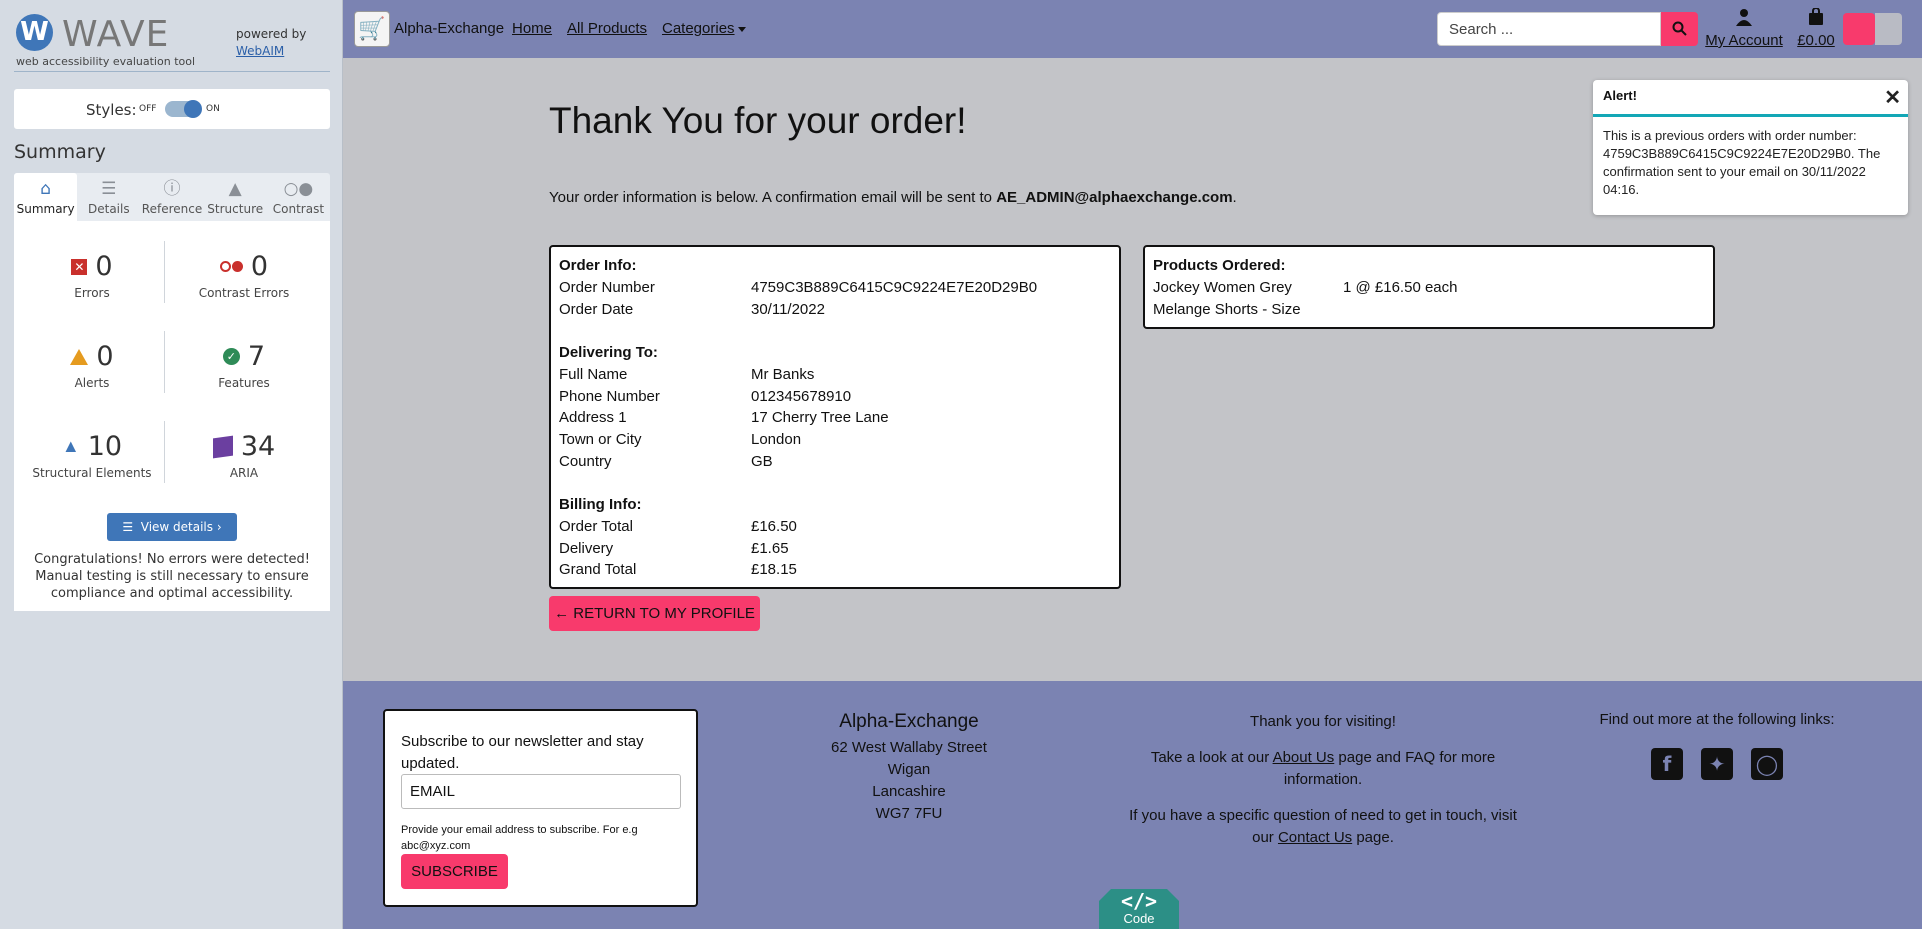 The width and height of the screenshot is (1922, 929). What do you see at coordinates (258, 446) in the screenshot?
I see `aria-count: 34` at bounding box center [258, 446].